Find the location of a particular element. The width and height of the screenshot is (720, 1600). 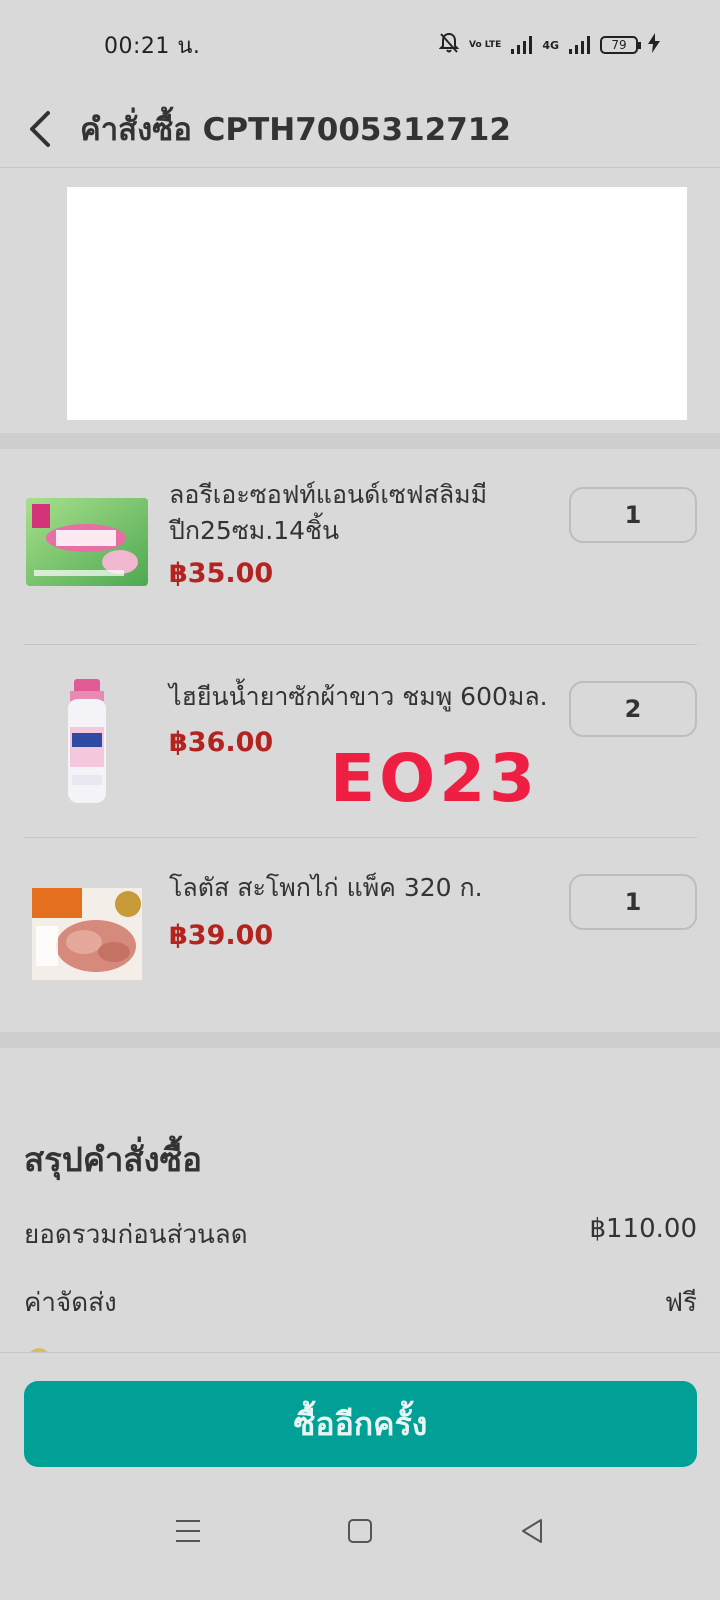

item-price: ฿36.00 is located at coordinates (221, 742).